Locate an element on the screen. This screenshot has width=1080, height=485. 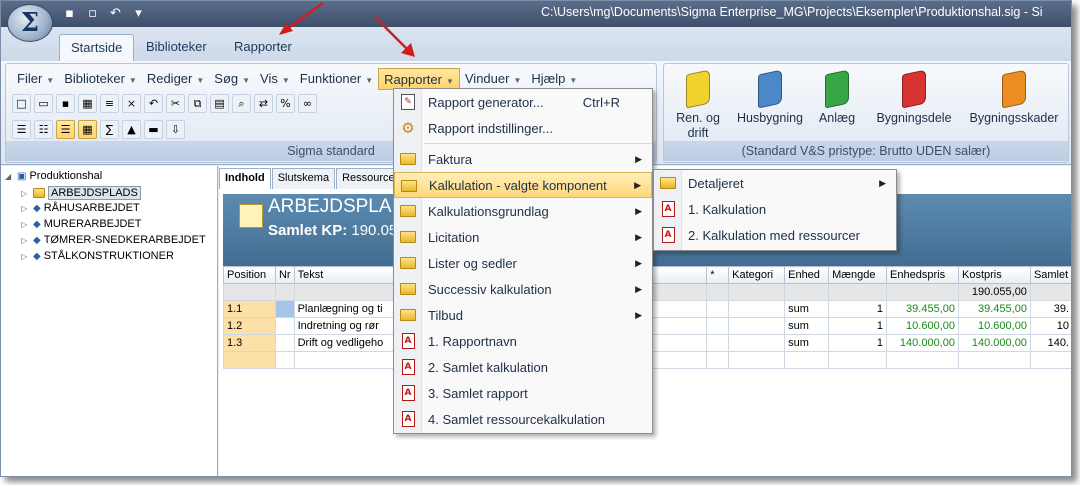
open-folder-icon: ▭ is located at coordinates (43, 103).